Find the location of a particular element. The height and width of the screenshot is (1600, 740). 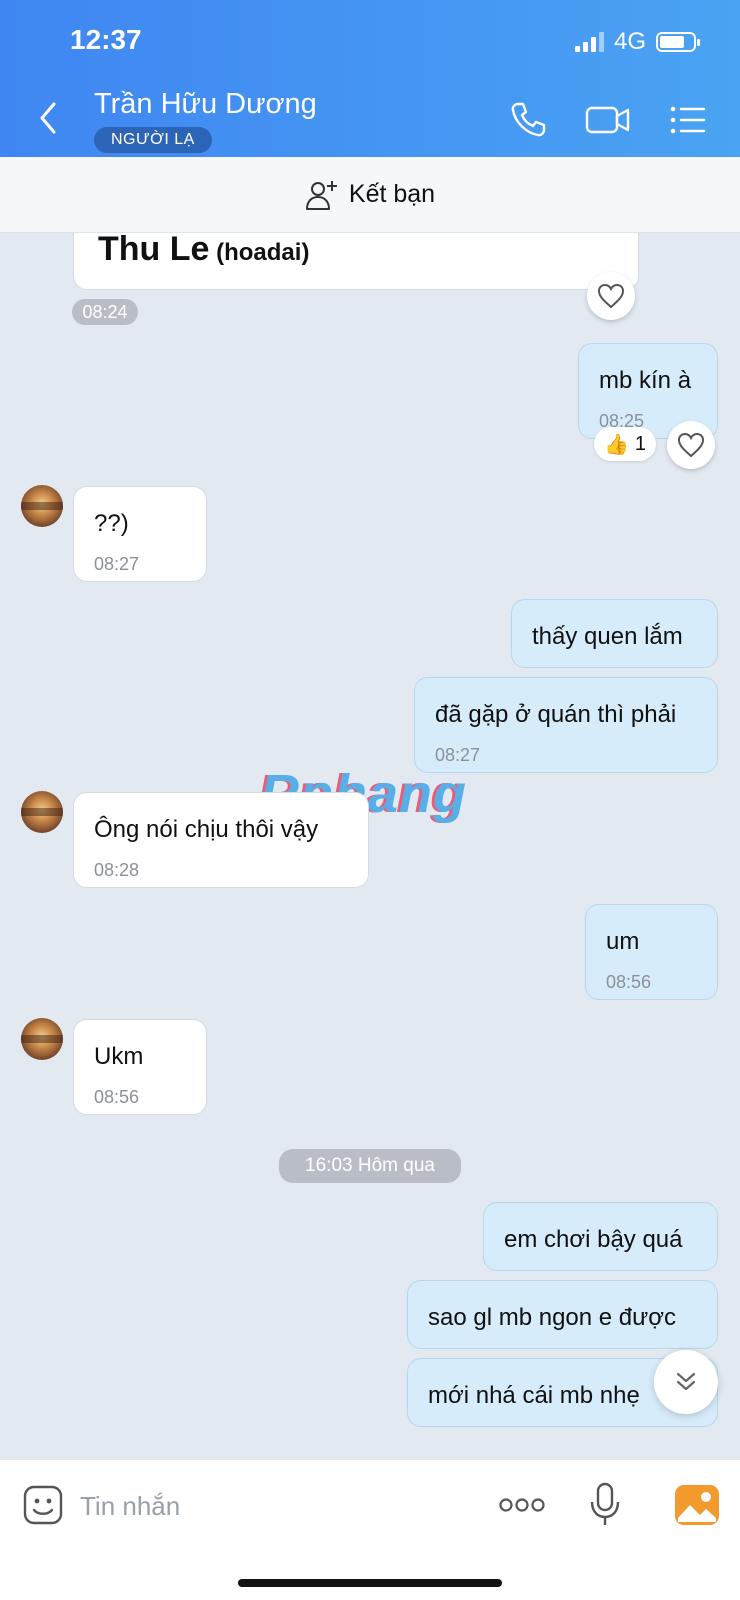

contact-name: Trần Hữu Dương is located at coordinates (205, 104).